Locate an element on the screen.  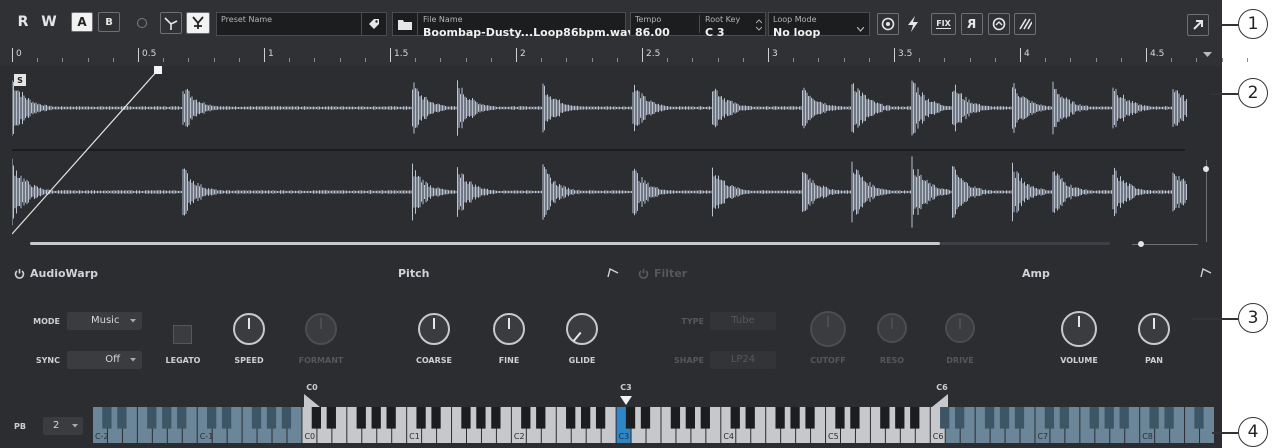
speed-knob is located at coordinates (249, 329).